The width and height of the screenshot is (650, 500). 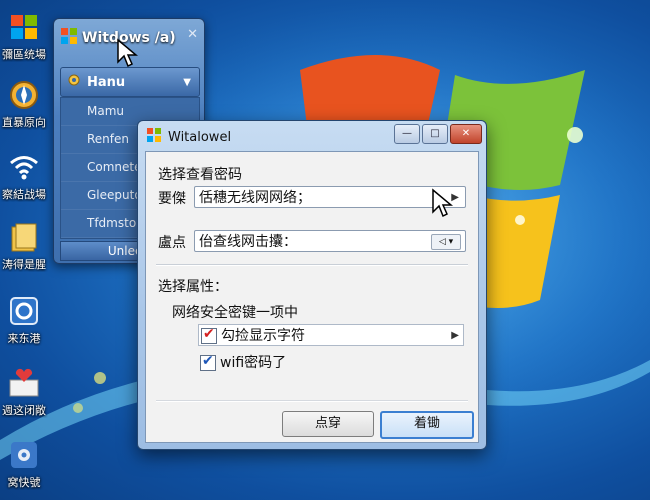 What do you see at coordinates (24, 482) in the screenshot?
I see `desktop-icon-label: 窝快號` at bounding box center [24, 482].